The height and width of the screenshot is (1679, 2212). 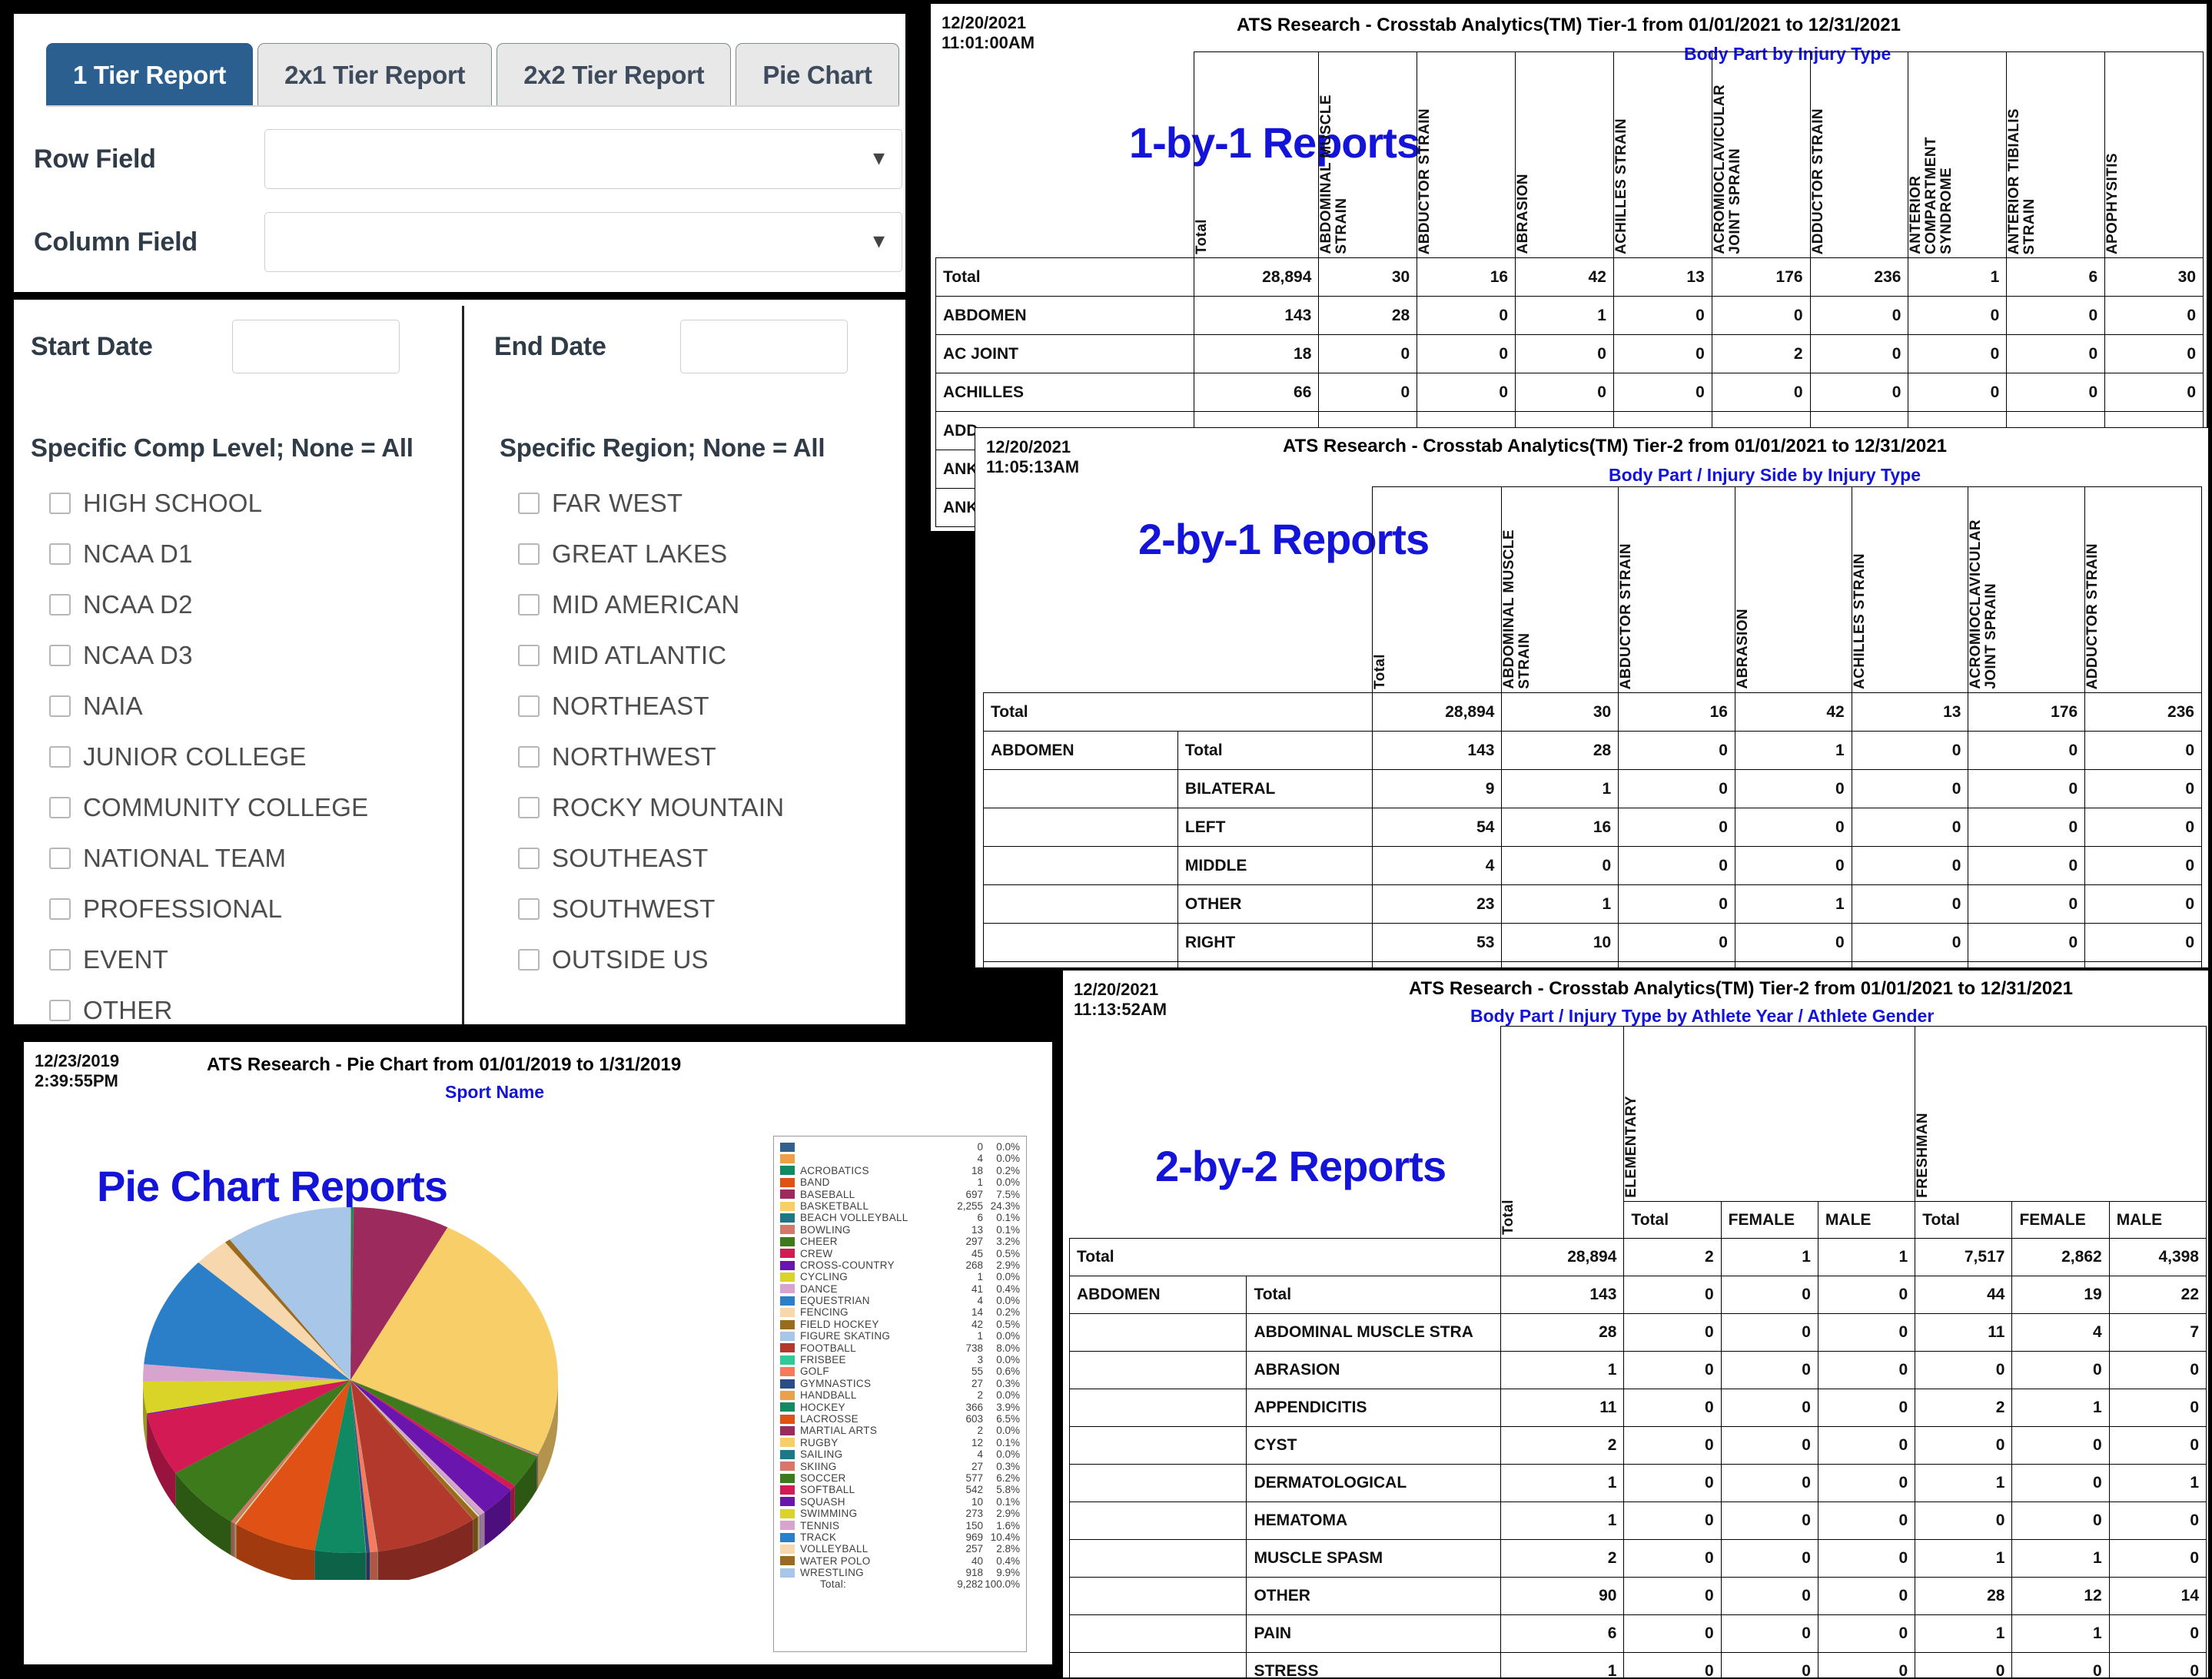 What do you see at coordinates (1637, 1558) in the screenshot?
I see `table-row: MUSCLE SPASM 2 0 0 0 1 1 0` at bounding box center [1637, 1558].